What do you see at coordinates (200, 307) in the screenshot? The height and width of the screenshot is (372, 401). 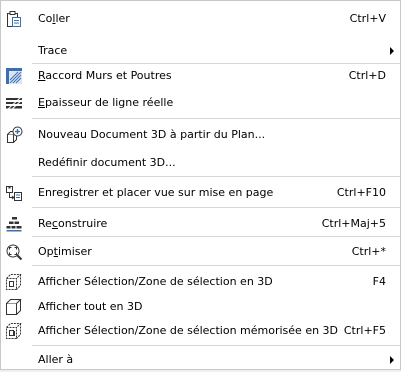 I see `menu-item-afficher-tout-3d: Afficher tout en 3D` at bounding box center [200, 307].